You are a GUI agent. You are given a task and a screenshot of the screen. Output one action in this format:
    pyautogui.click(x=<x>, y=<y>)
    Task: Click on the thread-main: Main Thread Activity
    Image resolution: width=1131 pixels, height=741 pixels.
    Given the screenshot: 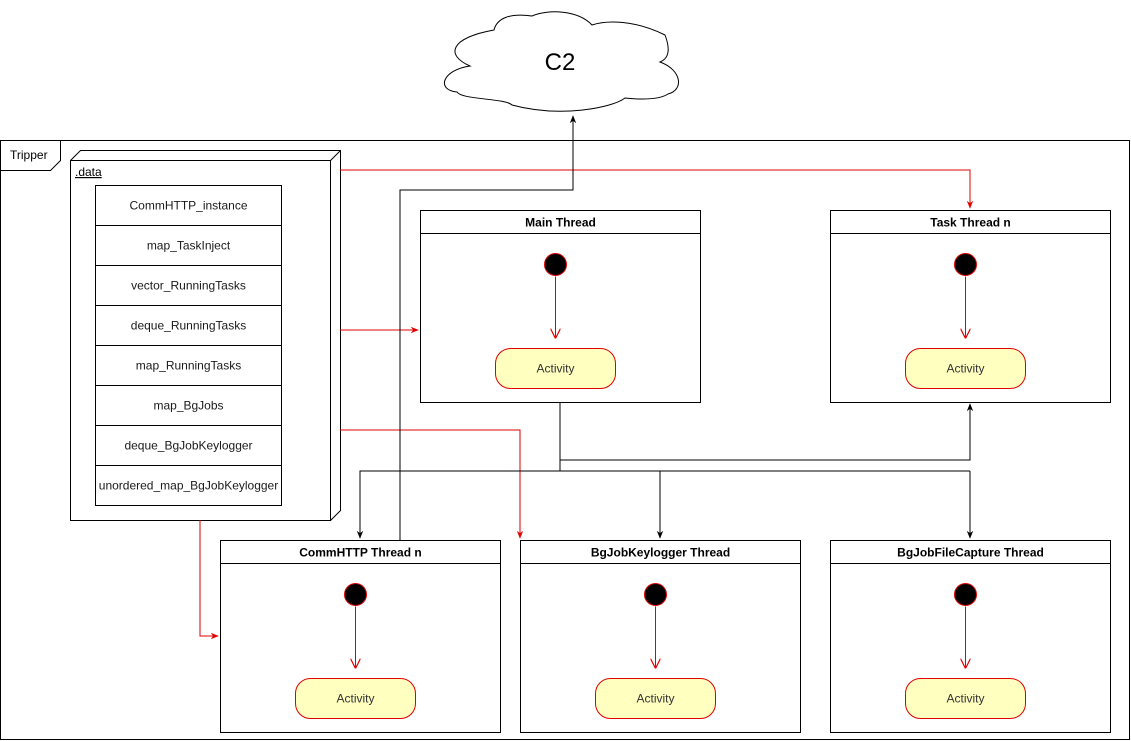 What is the action you would take?
    pyautogui.click(x=560, y=306)
    